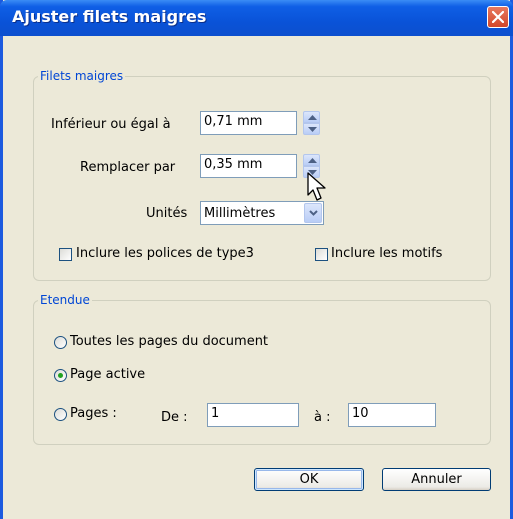 The height and width of the screenshot is (519, 513). I want to click on close-icon, so click(498, 17).